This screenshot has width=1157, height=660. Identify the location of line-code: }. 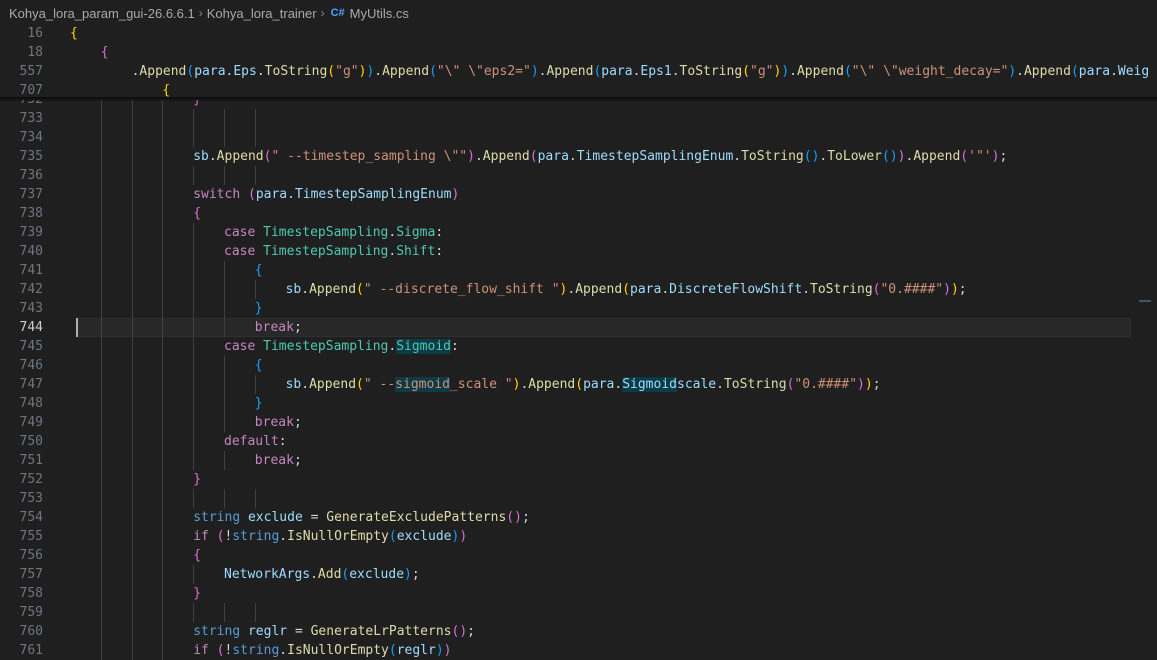
(259, 308).